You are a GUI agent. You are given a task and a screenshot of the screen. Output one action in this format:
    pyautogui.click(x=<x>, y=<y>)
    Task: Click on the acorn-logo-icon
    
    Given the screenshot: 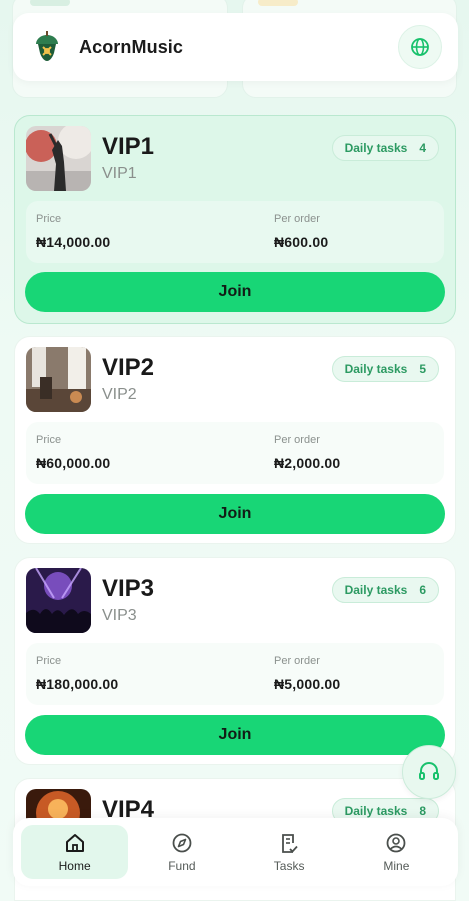 What is the action you would take?
    pyautogui.click(x=47, y=47)
    